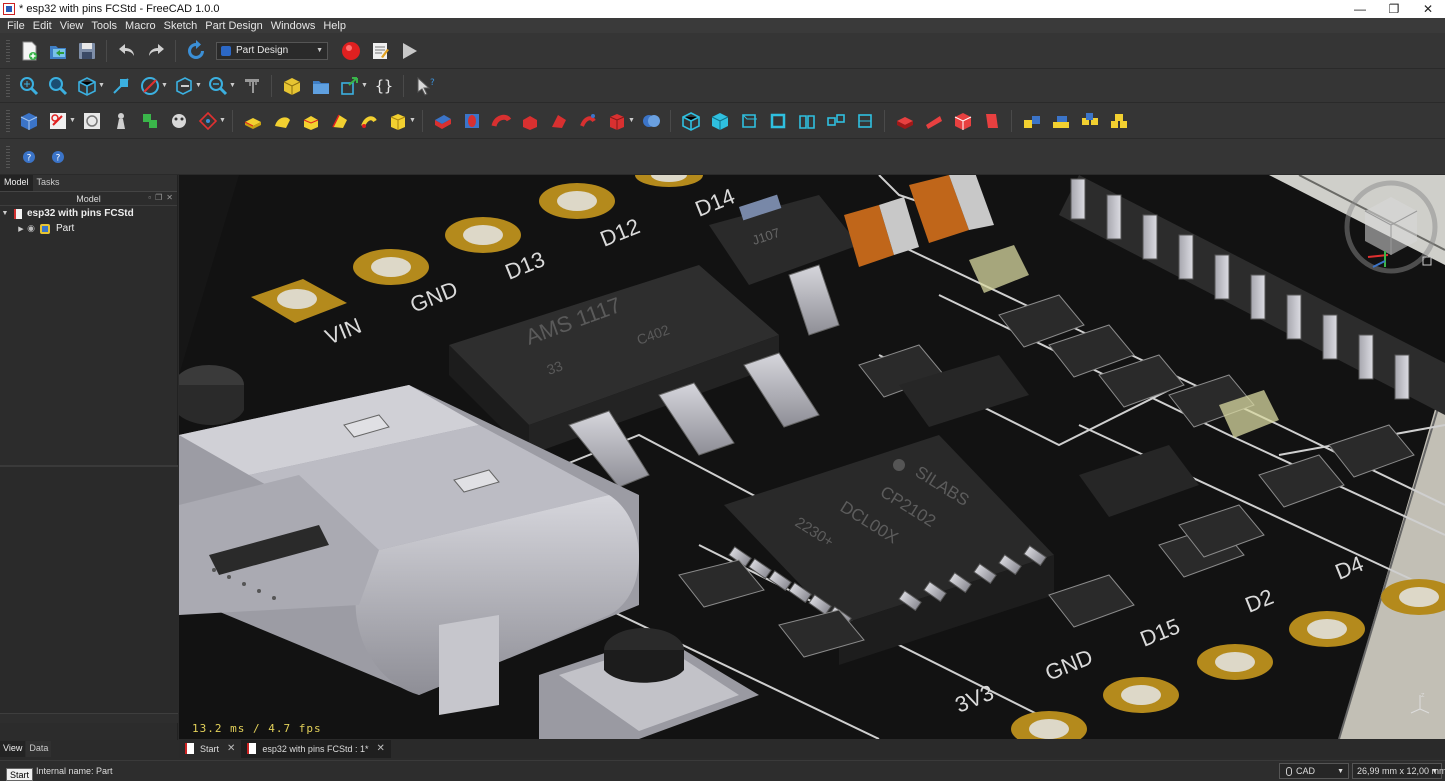  I want to click on hole-button, so click(472, 121).